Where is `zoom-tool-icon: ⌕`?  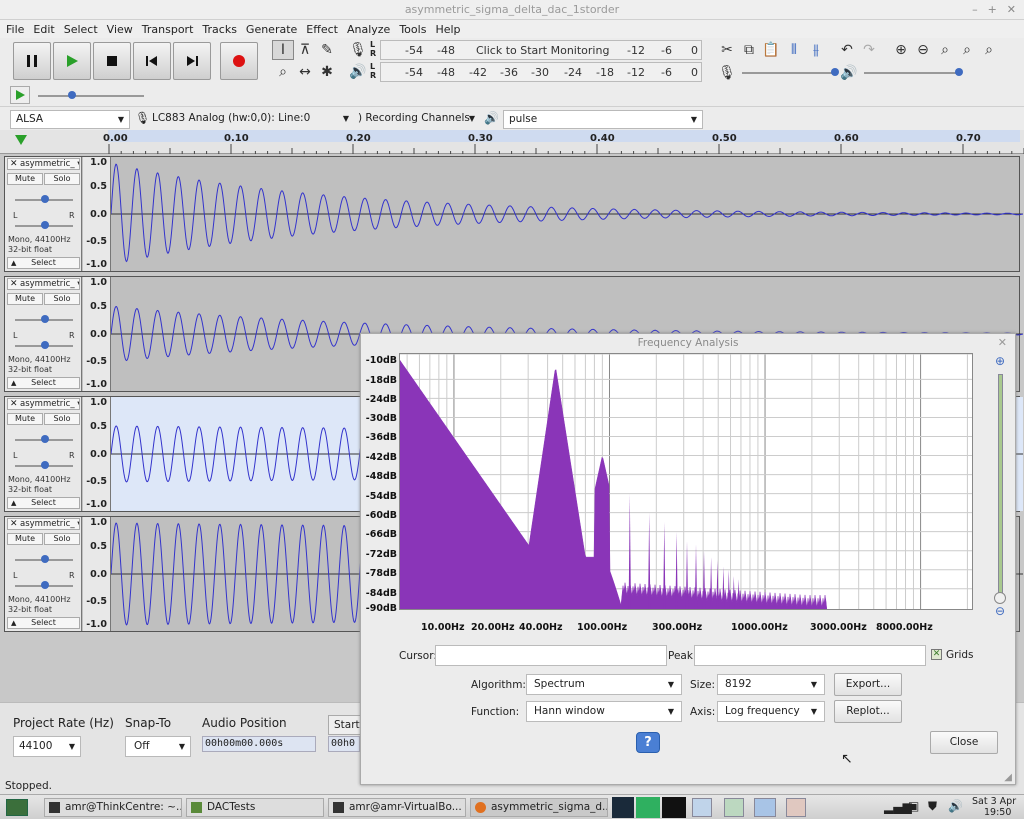
zoom-tool-icon: ⌕ is located at coordinates (283, 72).